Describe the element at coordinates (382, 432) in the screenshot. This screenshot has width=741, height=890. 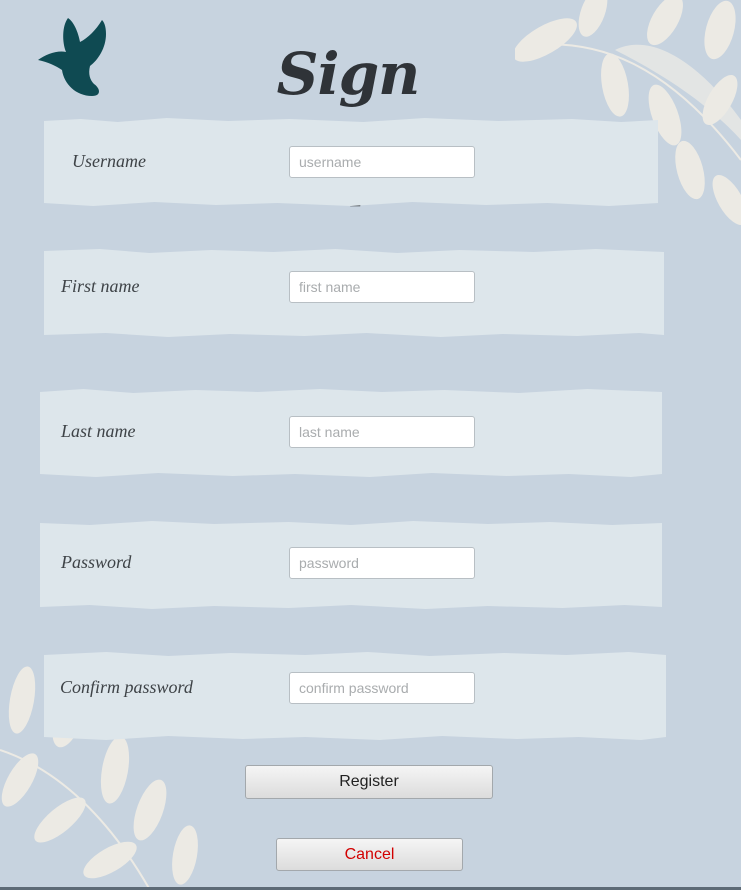
I see `last-name-input` at that location.